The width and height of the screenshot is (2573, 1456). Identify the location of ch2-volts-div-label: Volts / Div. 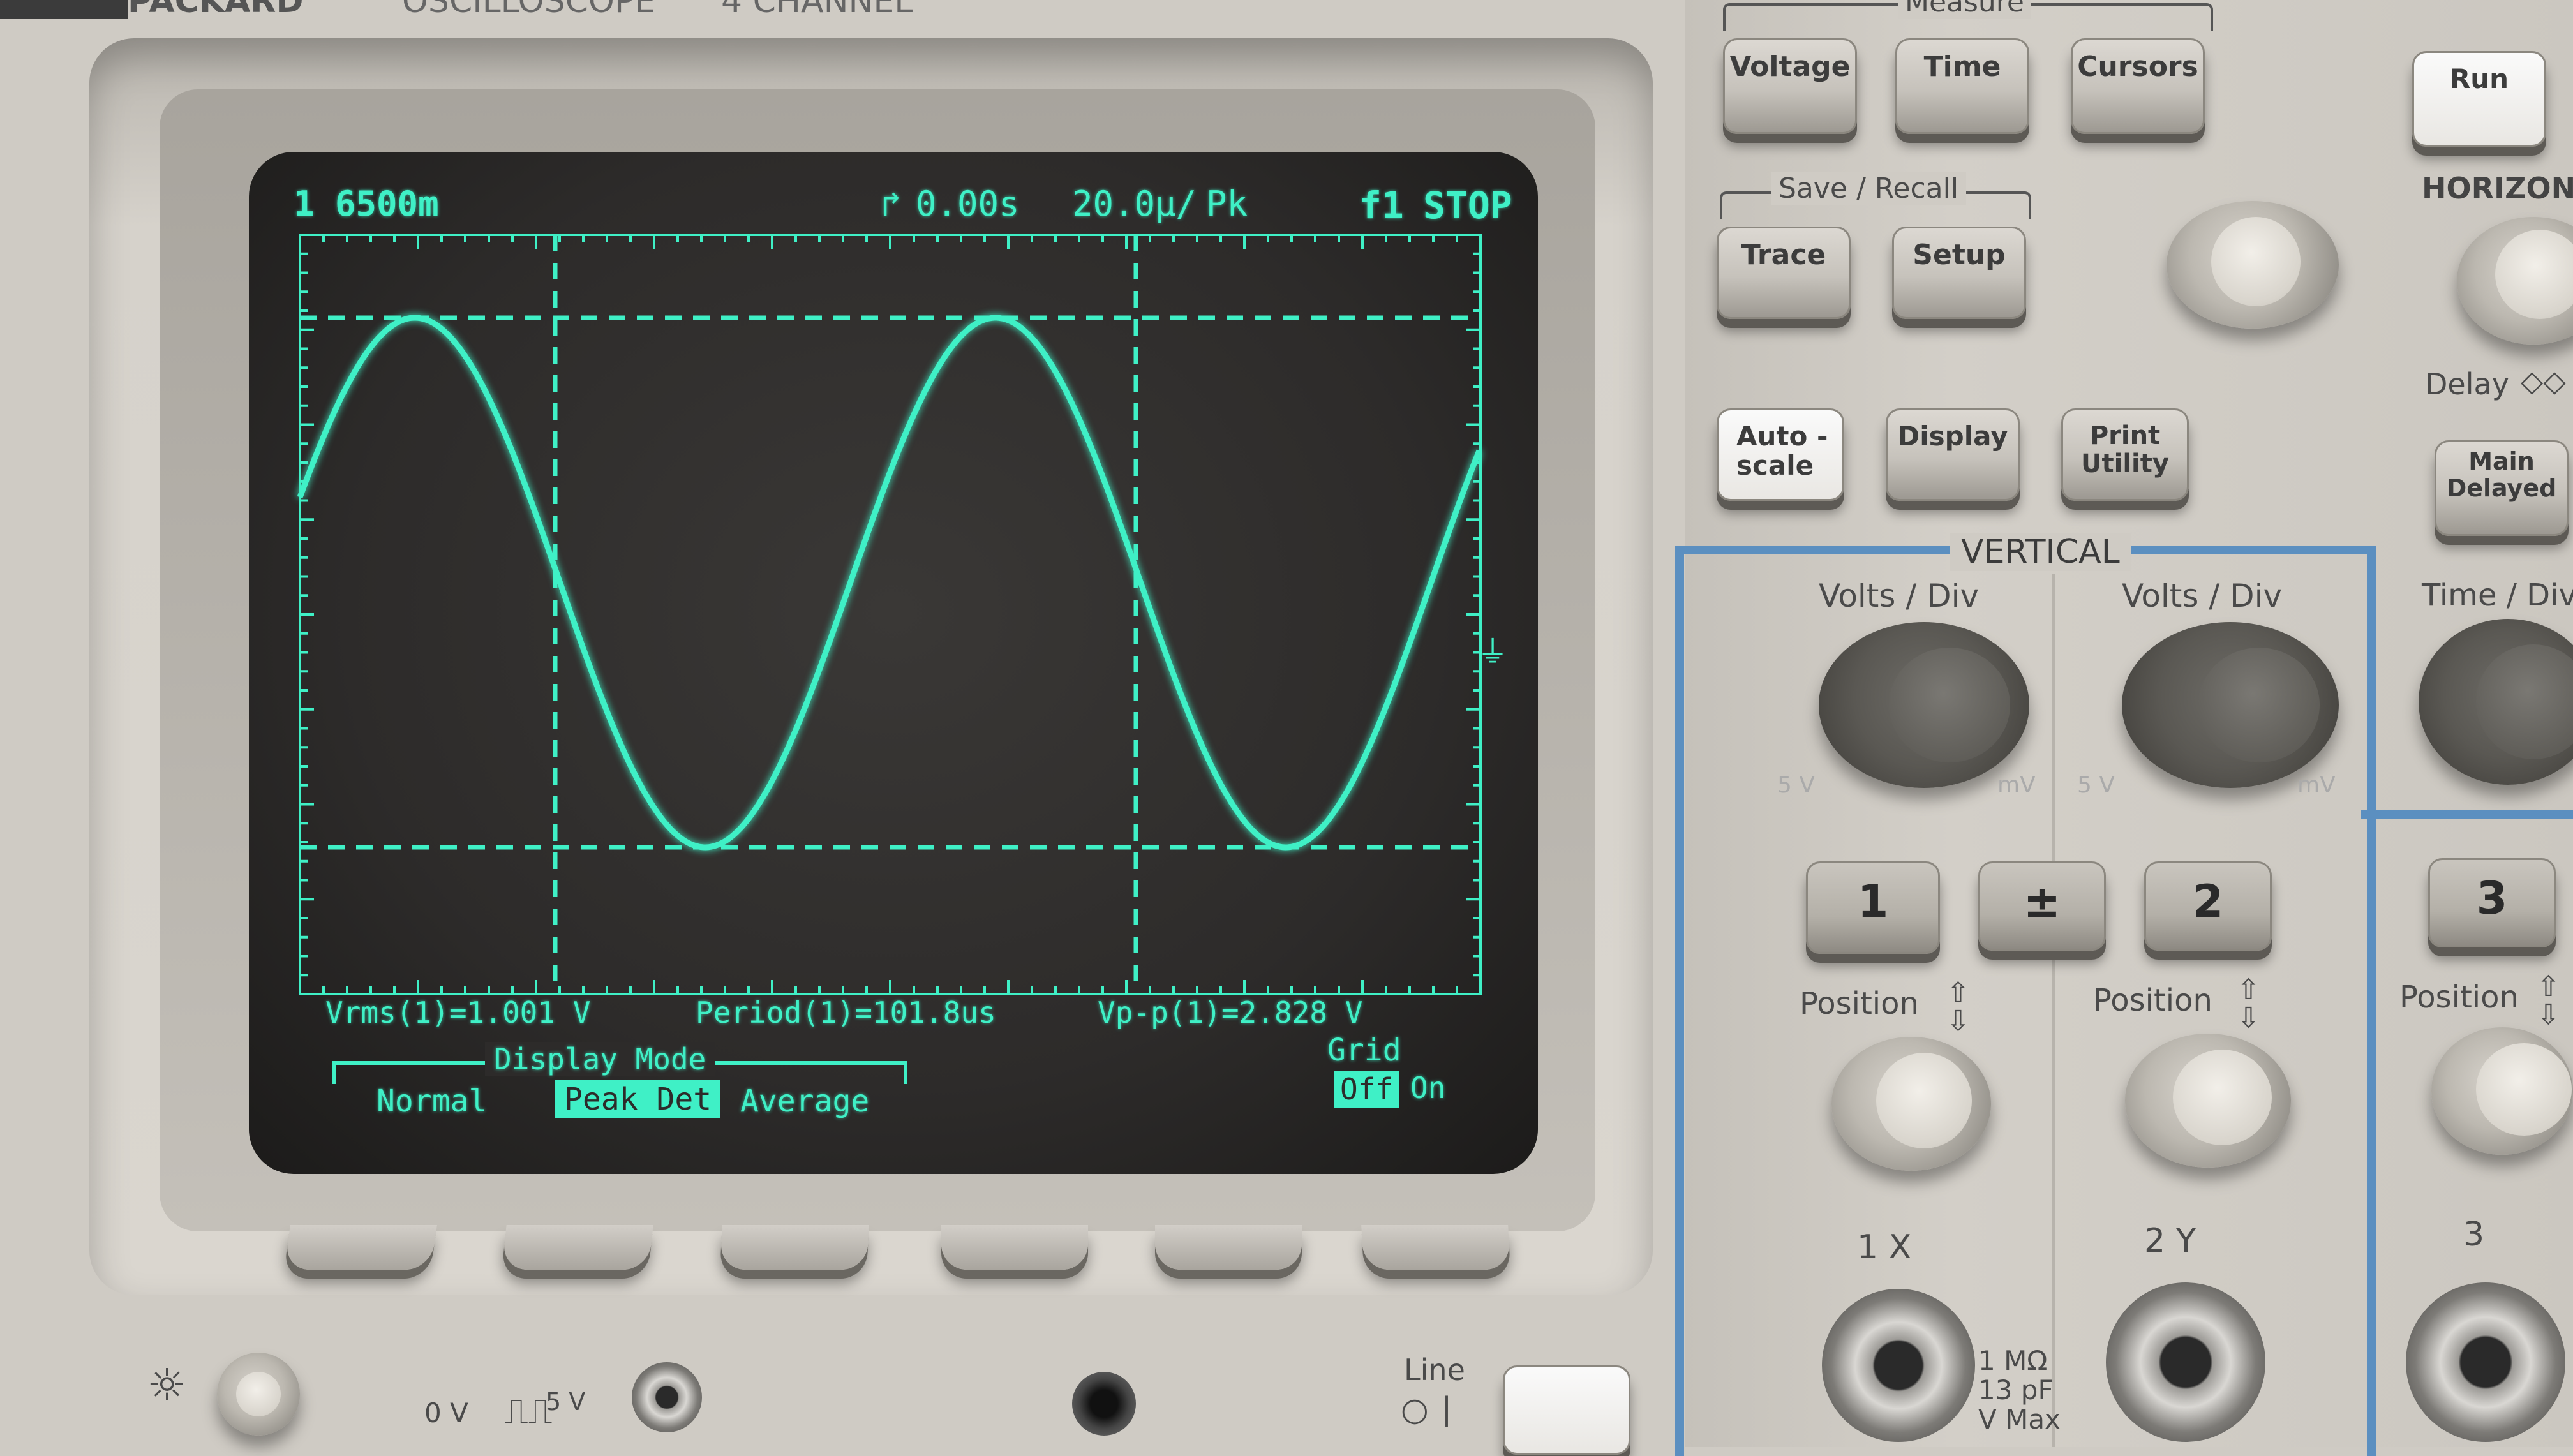
(2202, 595).